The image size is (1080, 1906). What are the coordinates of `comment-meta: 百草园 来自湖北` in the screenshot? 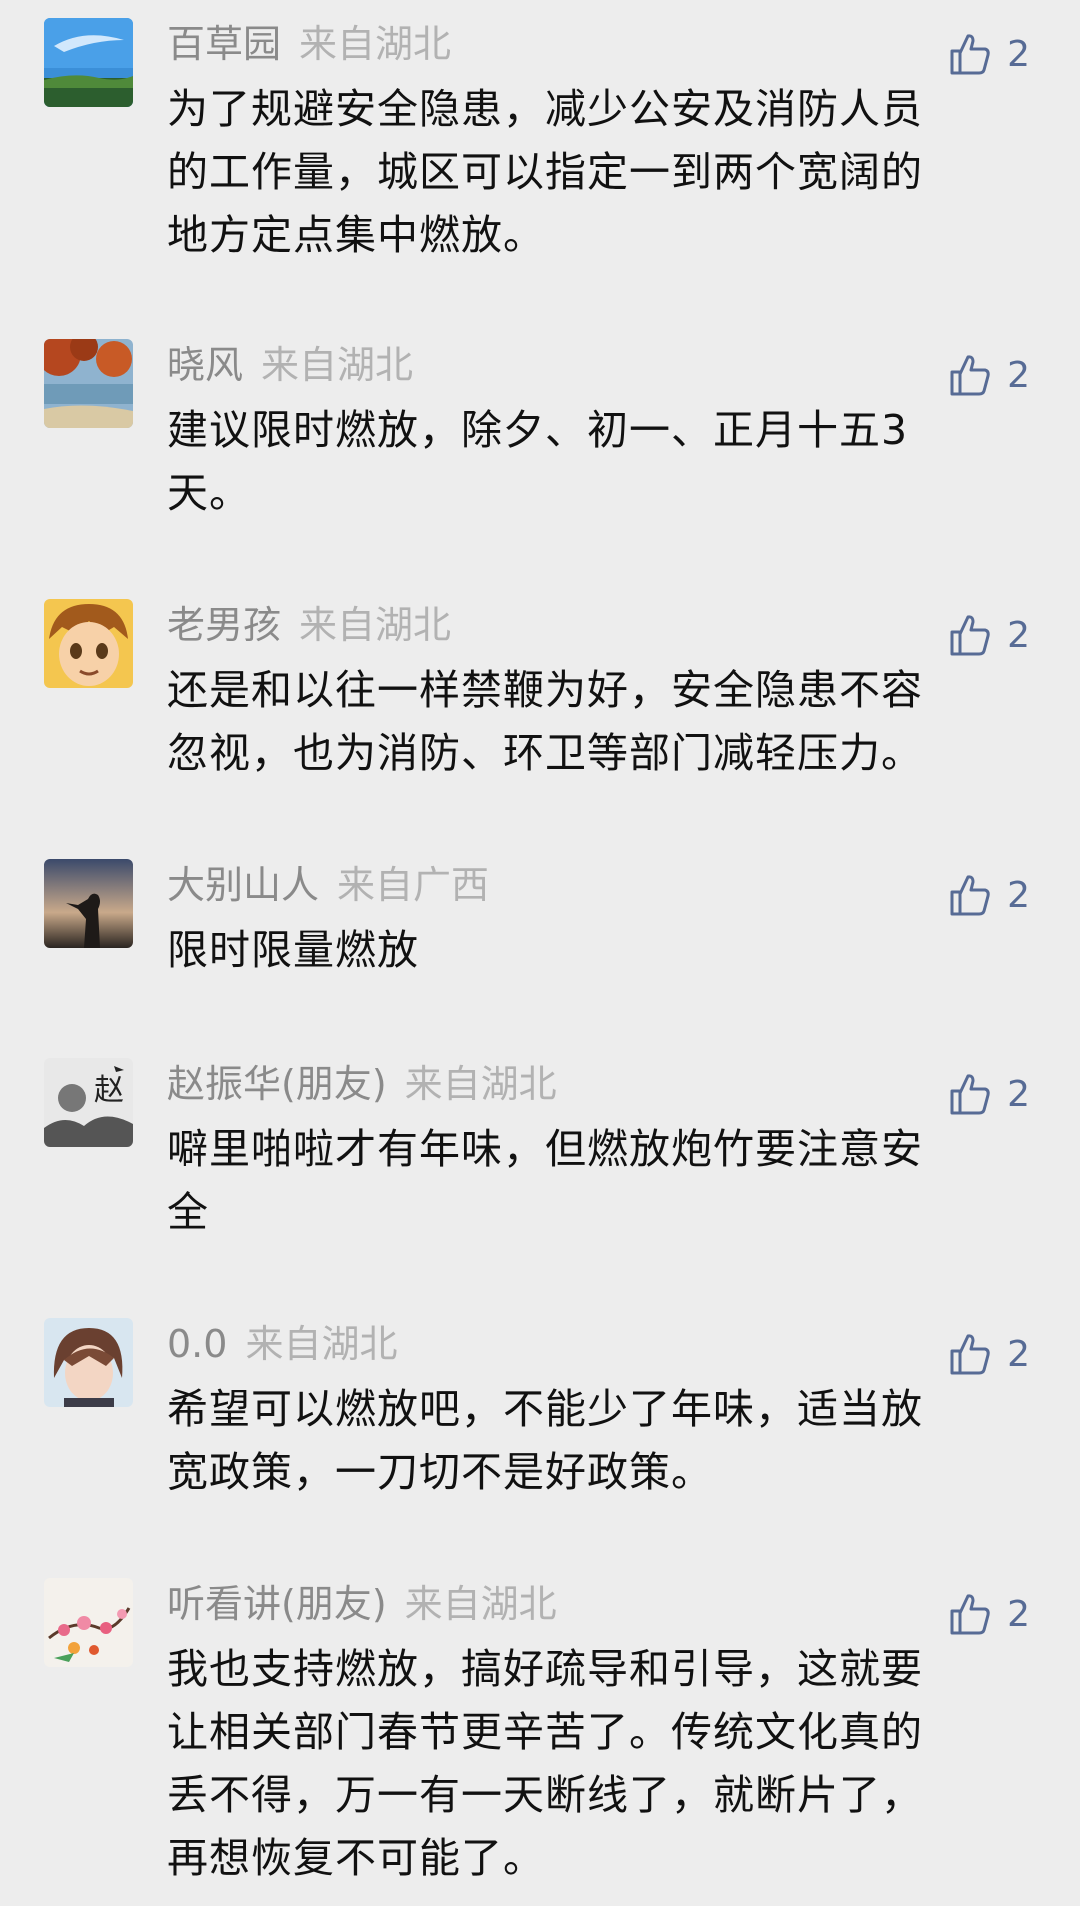 It's located at (309, 44).